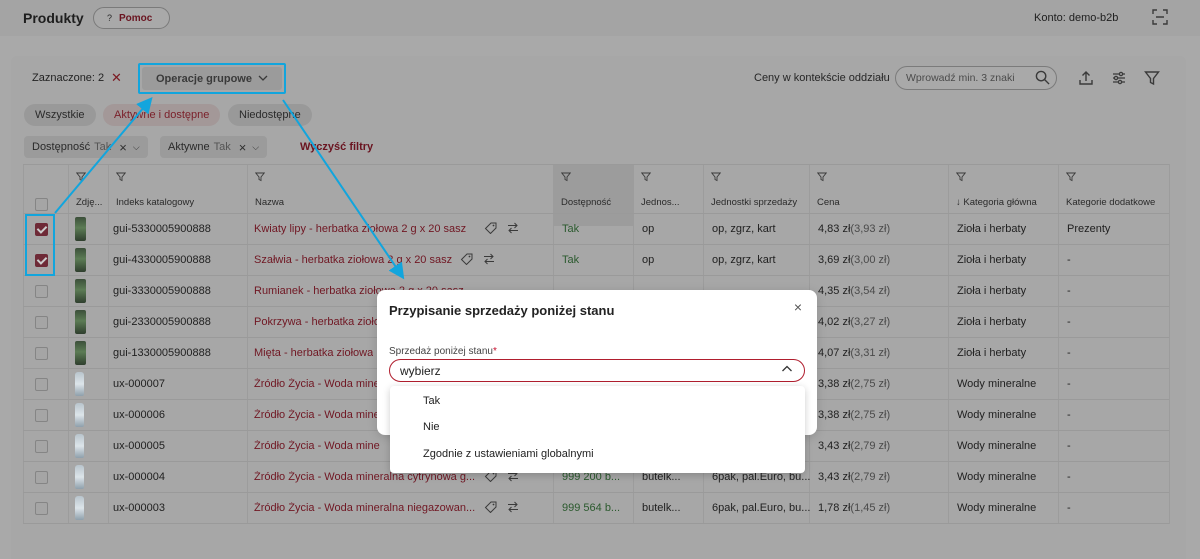 Image resolution: width=1200 pixels, height=559 pixels. I want to click on category-cell: Wody mineralne, so click(997, 415).